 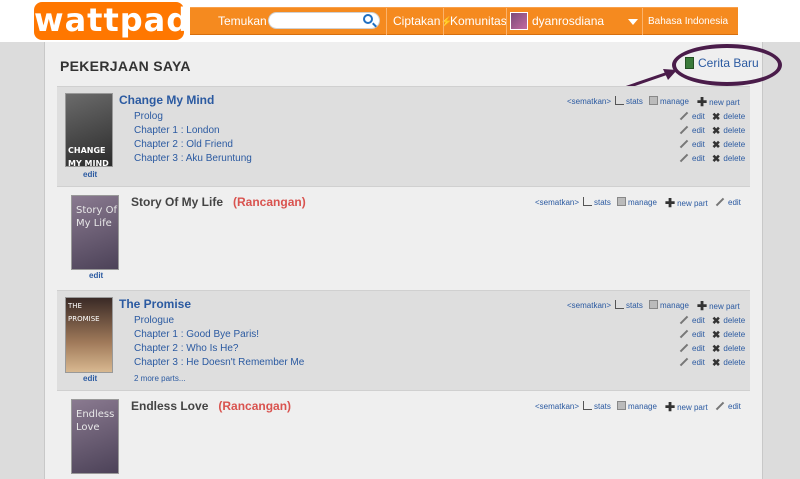 What do you see at coordinates (111, 21) in the screenshot?
I see `wattpad-logo: wattpad` at bounding box center [111, 21].